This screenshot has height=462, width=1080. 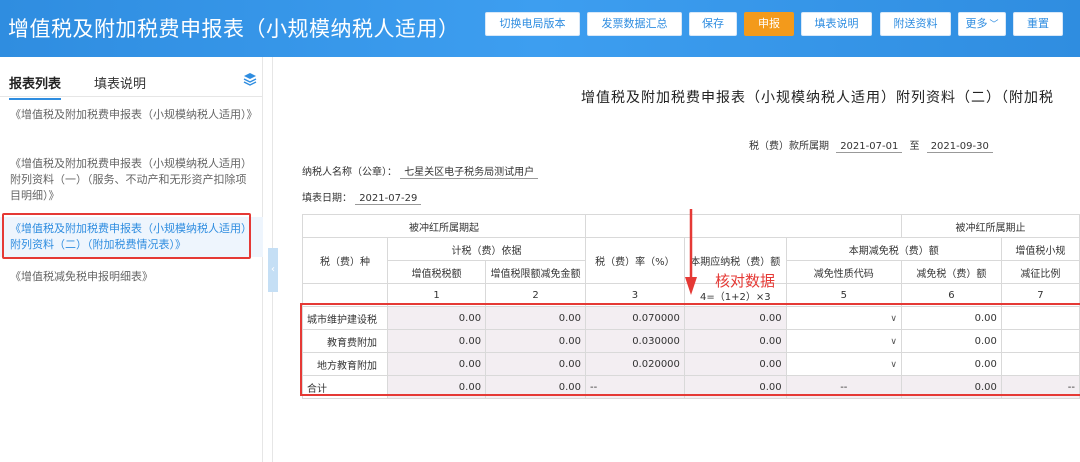 I want to click on chevron-down-icon: ﹀, so click(x=994, y=25).